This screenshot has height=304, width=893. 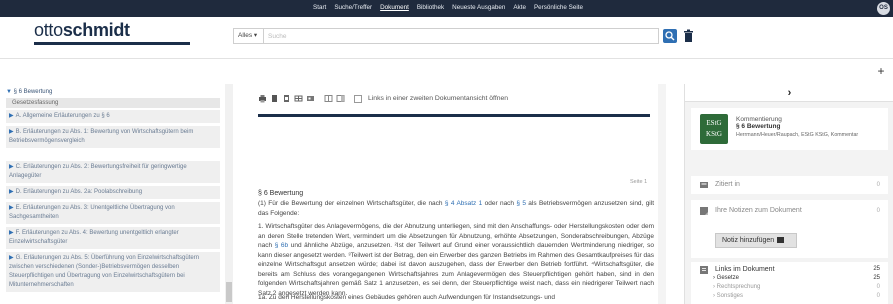 What do you see at coordinates (726, 278) in the screenshot?
I see `link-category-gesetze: › Gesetze` at bounding box center [726, 278].